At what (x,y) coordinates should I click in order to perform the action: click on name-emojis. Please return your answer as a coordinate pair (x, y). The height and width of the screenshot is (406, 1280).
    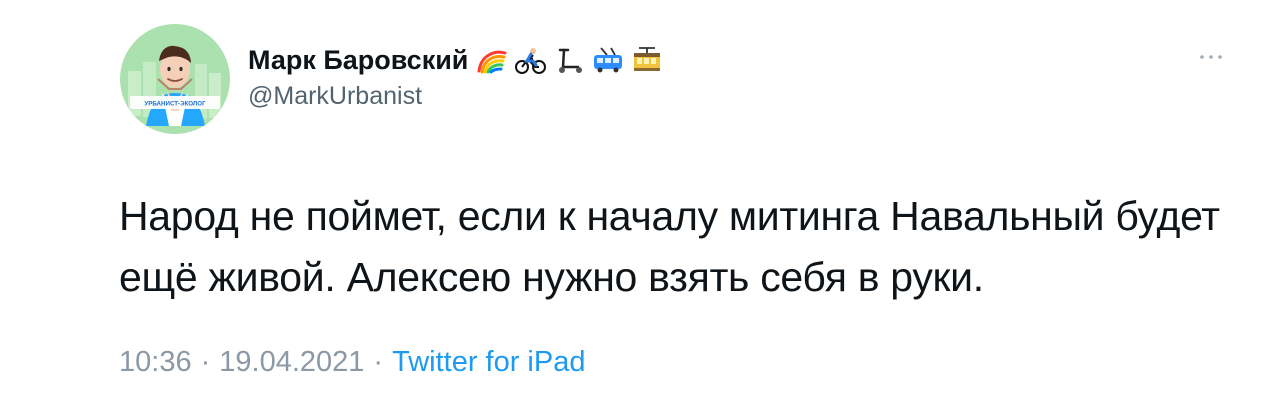
    Looking at the image, I should click on (569, 60).